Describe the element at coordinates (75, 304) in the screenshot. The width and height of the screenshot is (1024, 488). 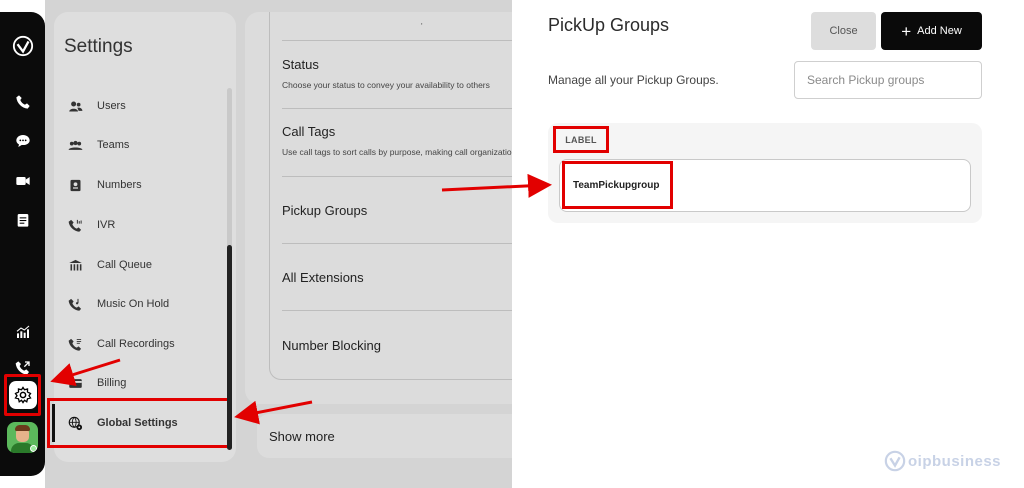
I see `music-on-hold-icon` at that location.